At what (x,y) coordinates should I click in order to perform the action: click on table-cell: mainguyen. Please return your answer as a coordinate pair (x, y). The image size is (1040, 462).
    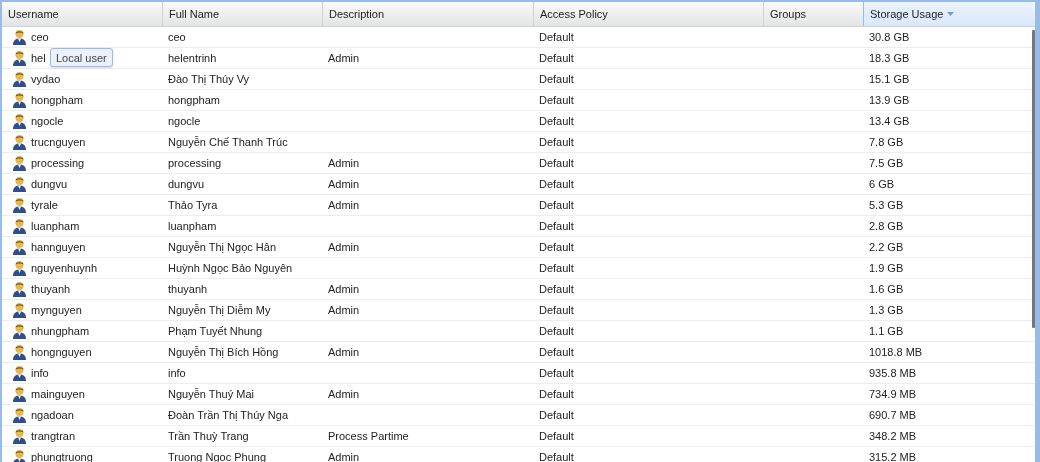
    Looking at the image, I should click on (58, 394).